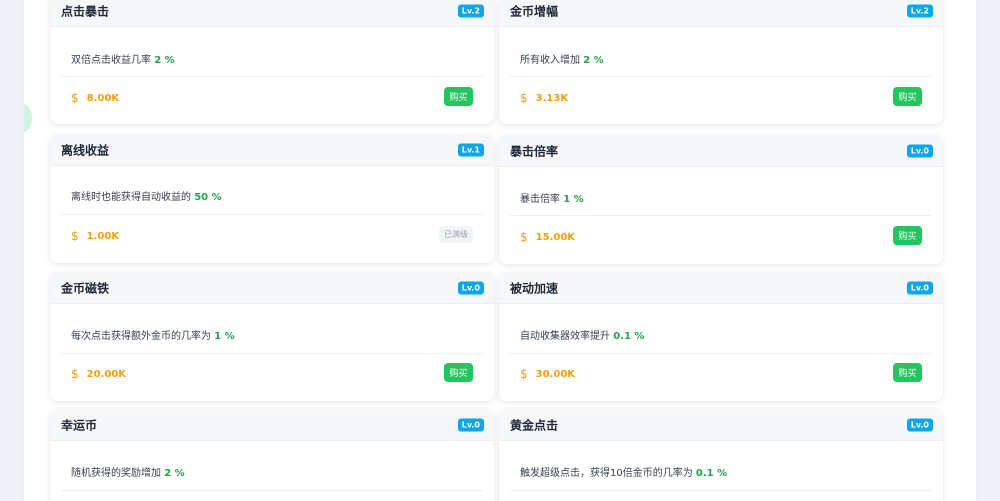 The height and width of the screenshot is (501, 1000). Describe the element at coordinates (79, 425) in the screenshot. I see `card-title: 幸运币` at that location.